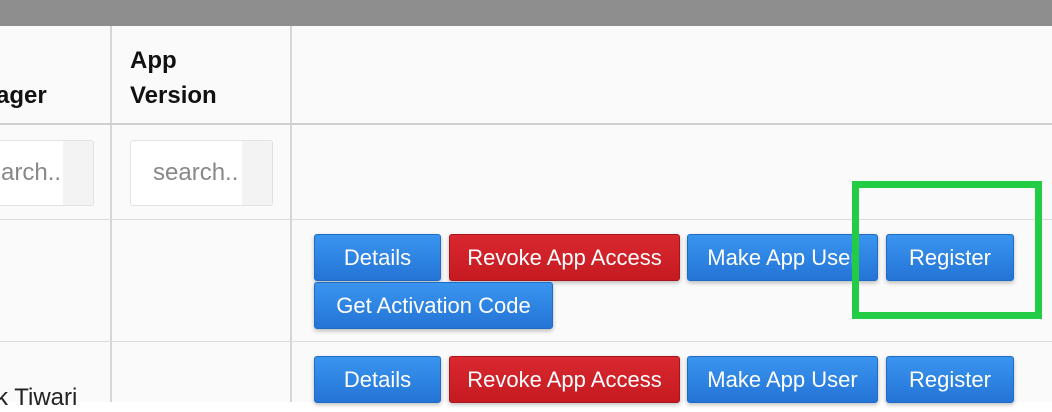 The height and width of the screenshot is (412, 1052). I want to click on app-version-search-input: search.., so click(201, 173).